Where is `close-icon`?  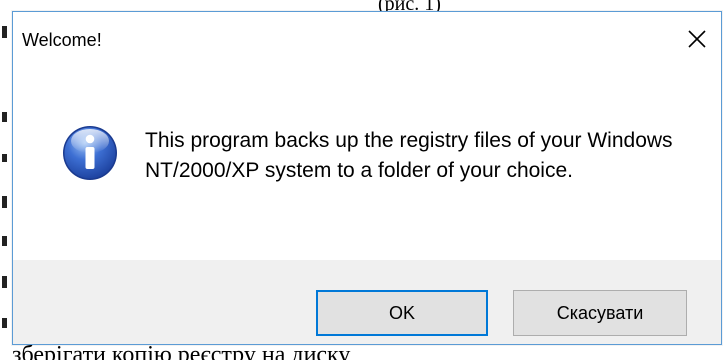
close-icon is located at coordinates (697, 39).